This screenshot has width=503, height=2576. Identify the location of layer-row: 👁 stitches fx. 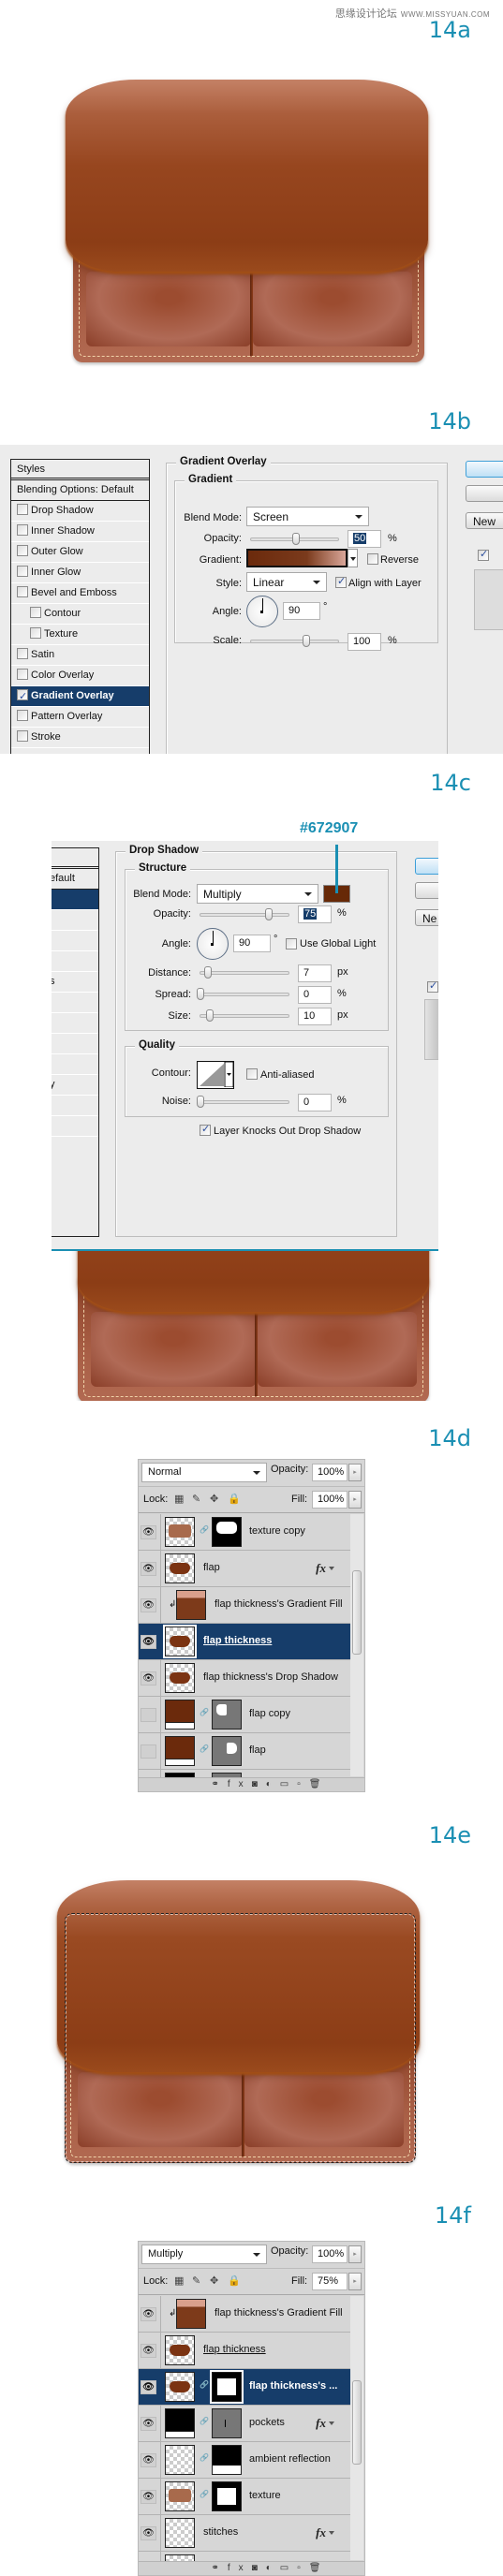
(244, 2533).